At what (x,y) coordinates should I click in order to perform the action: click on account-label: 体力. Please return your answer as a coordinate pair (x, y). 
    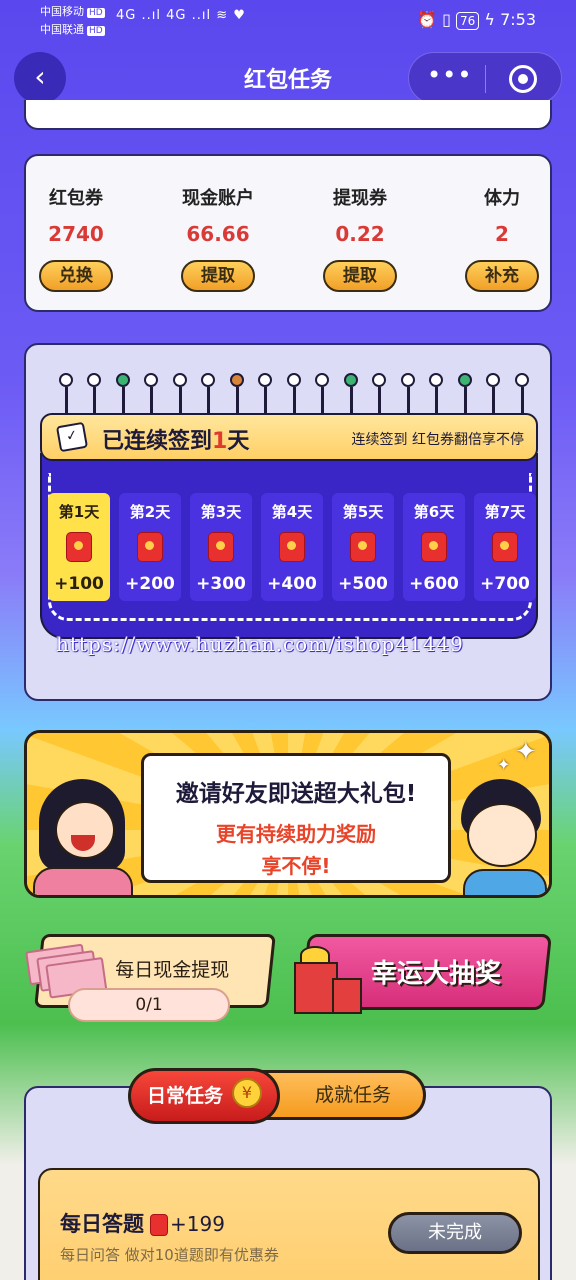
    Looking at the image, I should click on (502, 198).